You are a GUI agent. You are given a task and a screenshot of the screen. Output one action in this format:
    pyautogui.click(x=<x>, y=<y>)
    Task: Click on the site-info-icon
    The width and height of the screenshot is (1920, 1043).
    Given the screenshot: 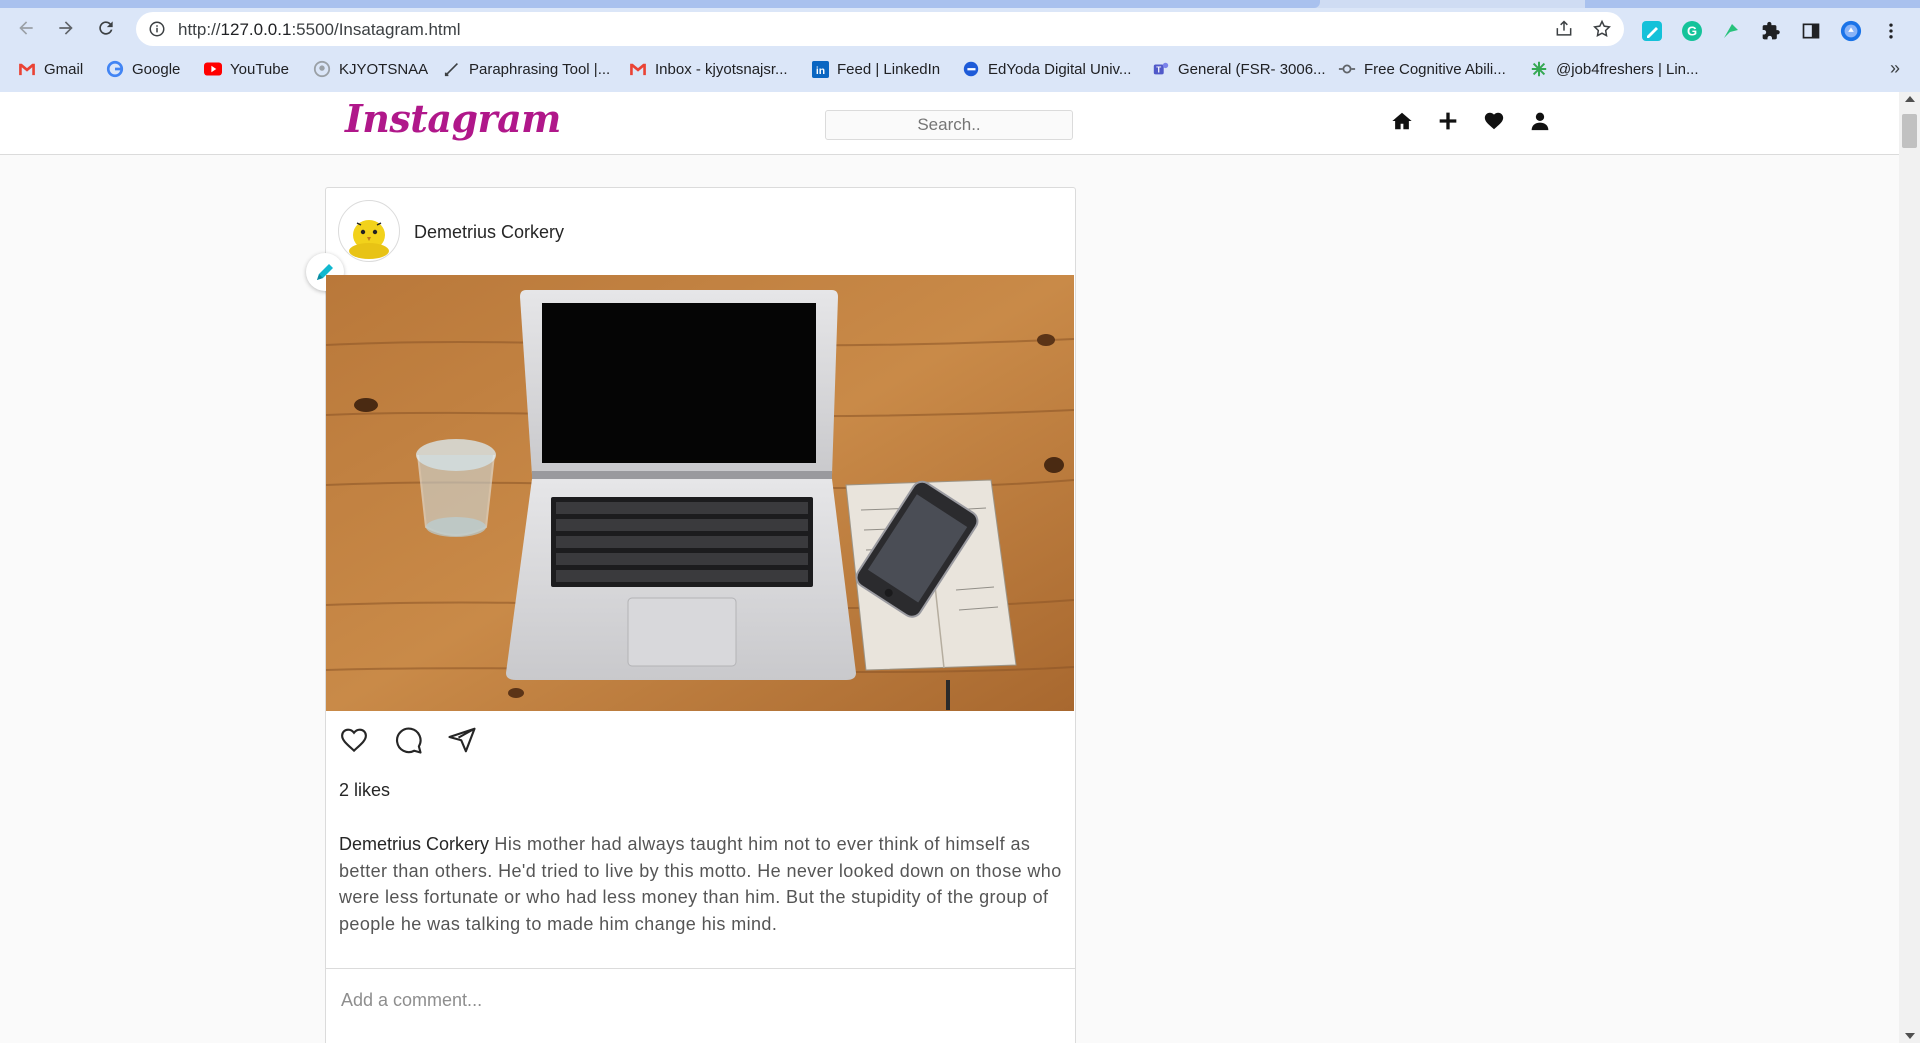 What is the action you would take?
    pyautogui.click(x=157, y=29)
    